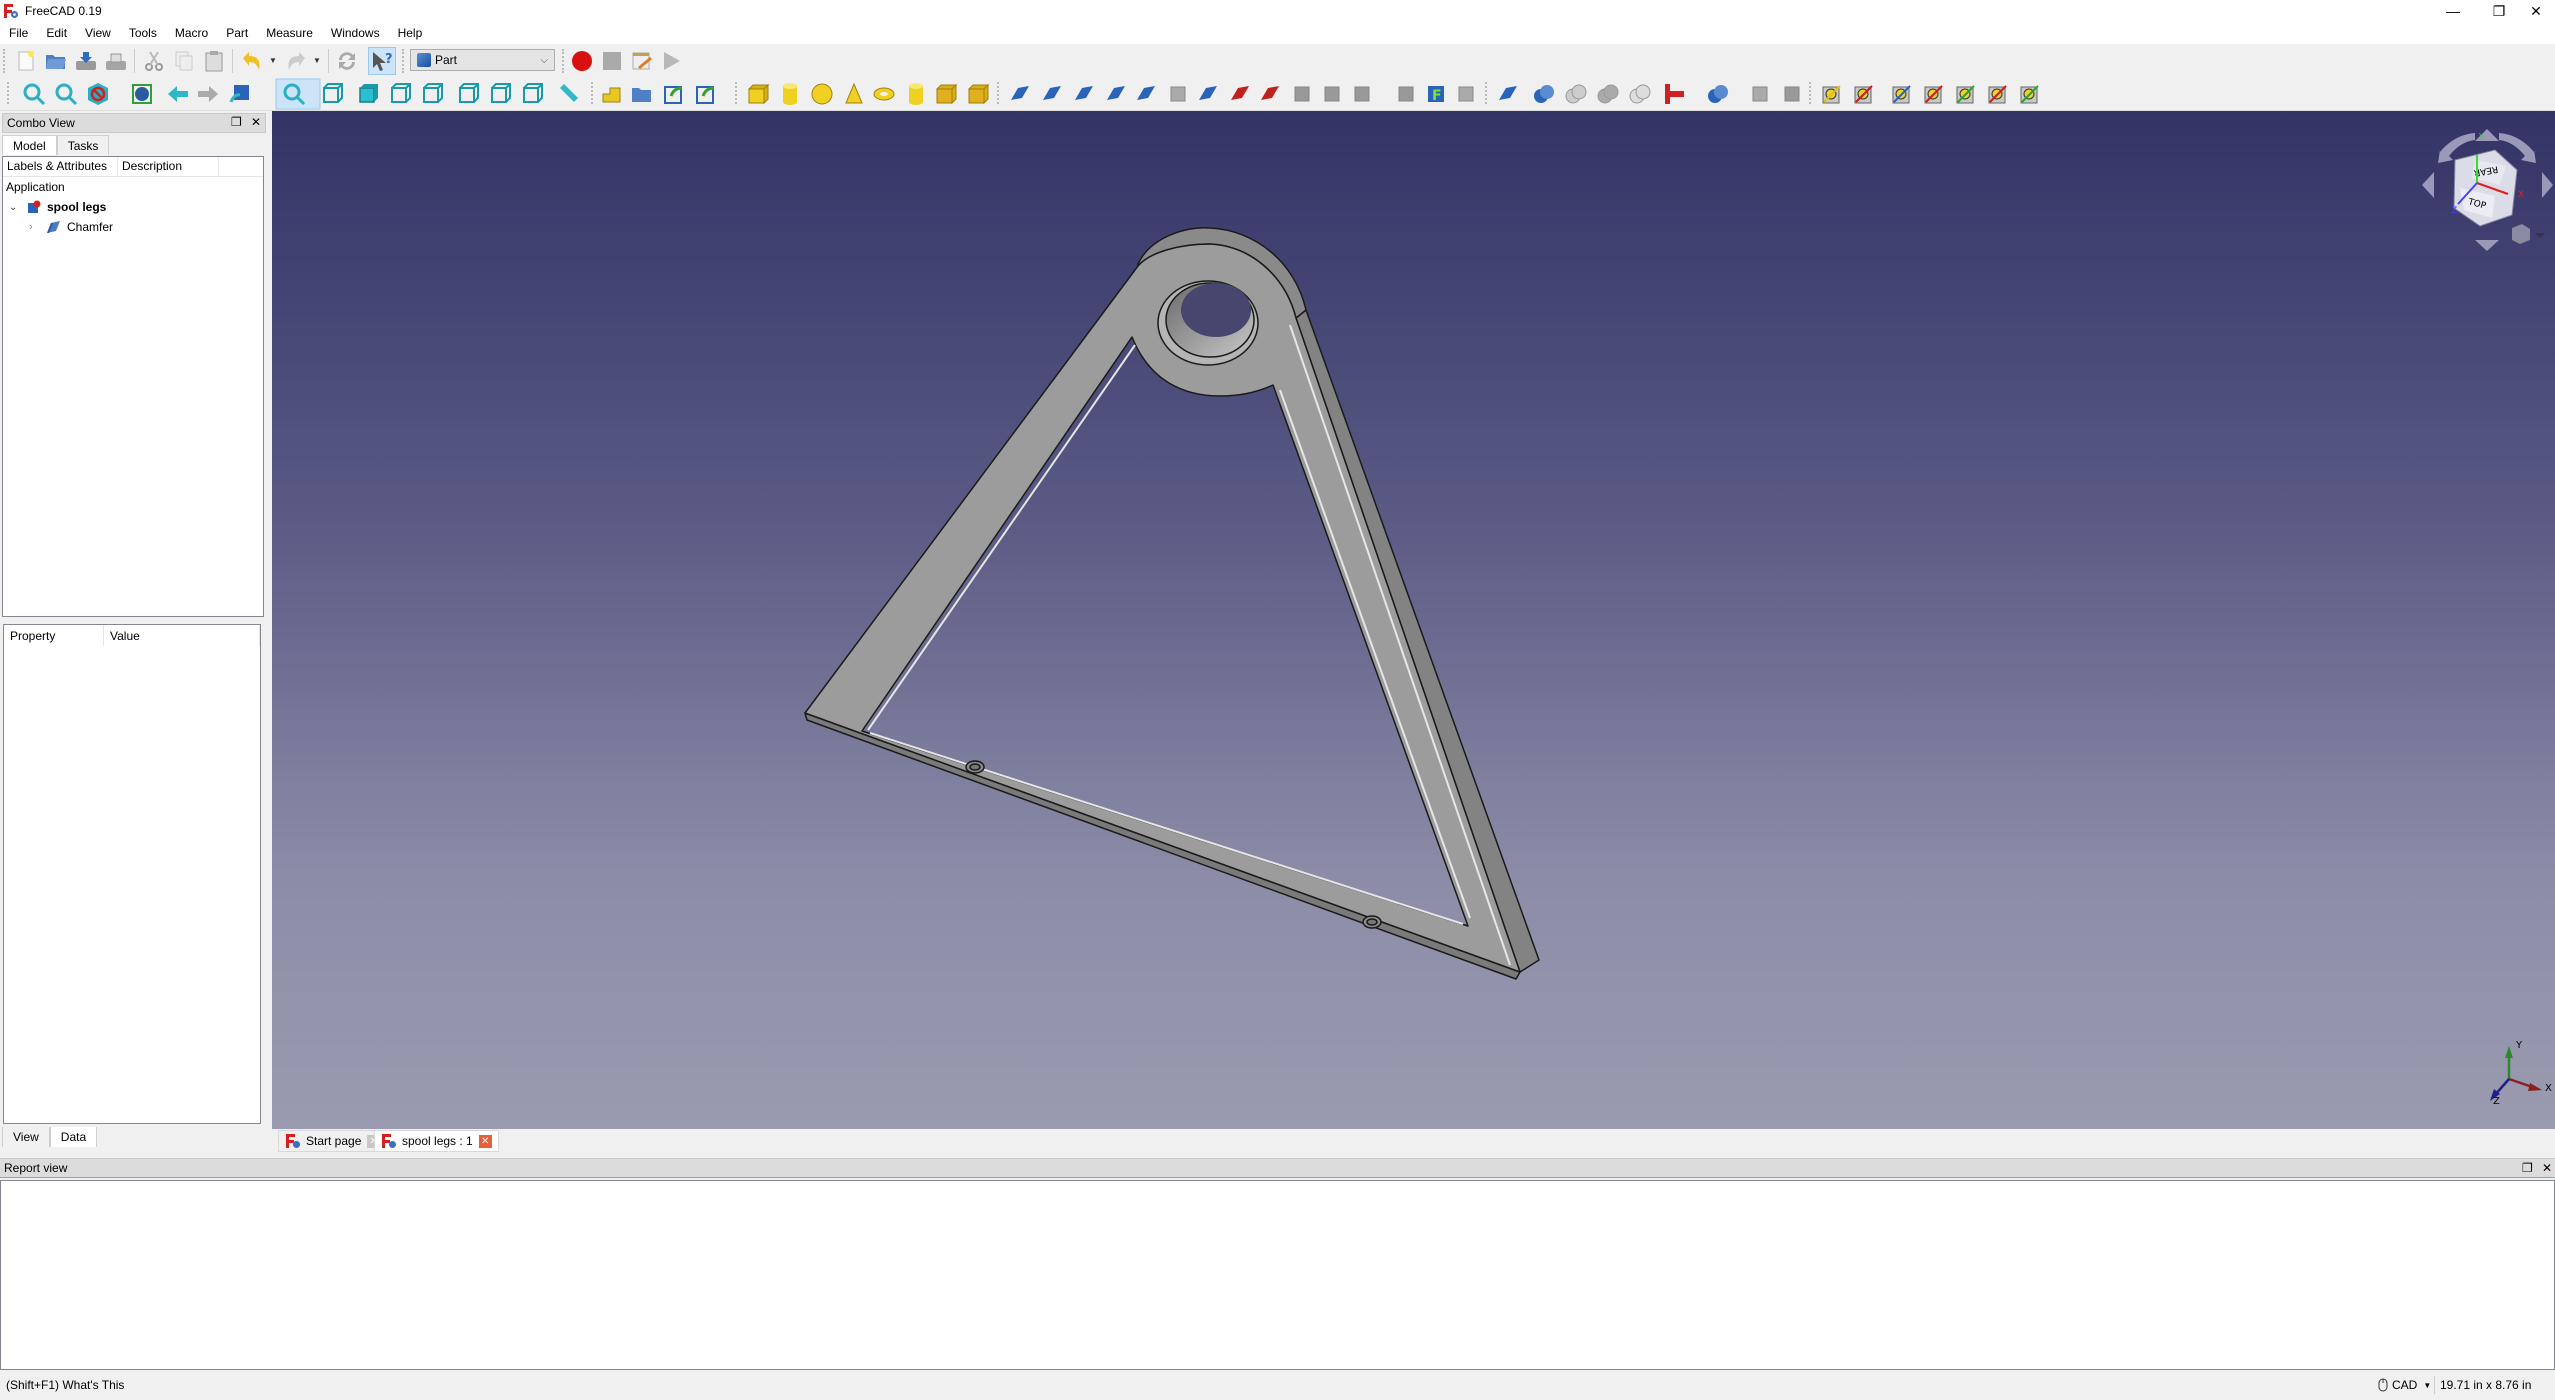 This screenshot has height=1400, width=2555. What do you see at coordinates (1178, 94) in the screenshot?
I see `make-face-icon` at bounding box center [1178, 94].